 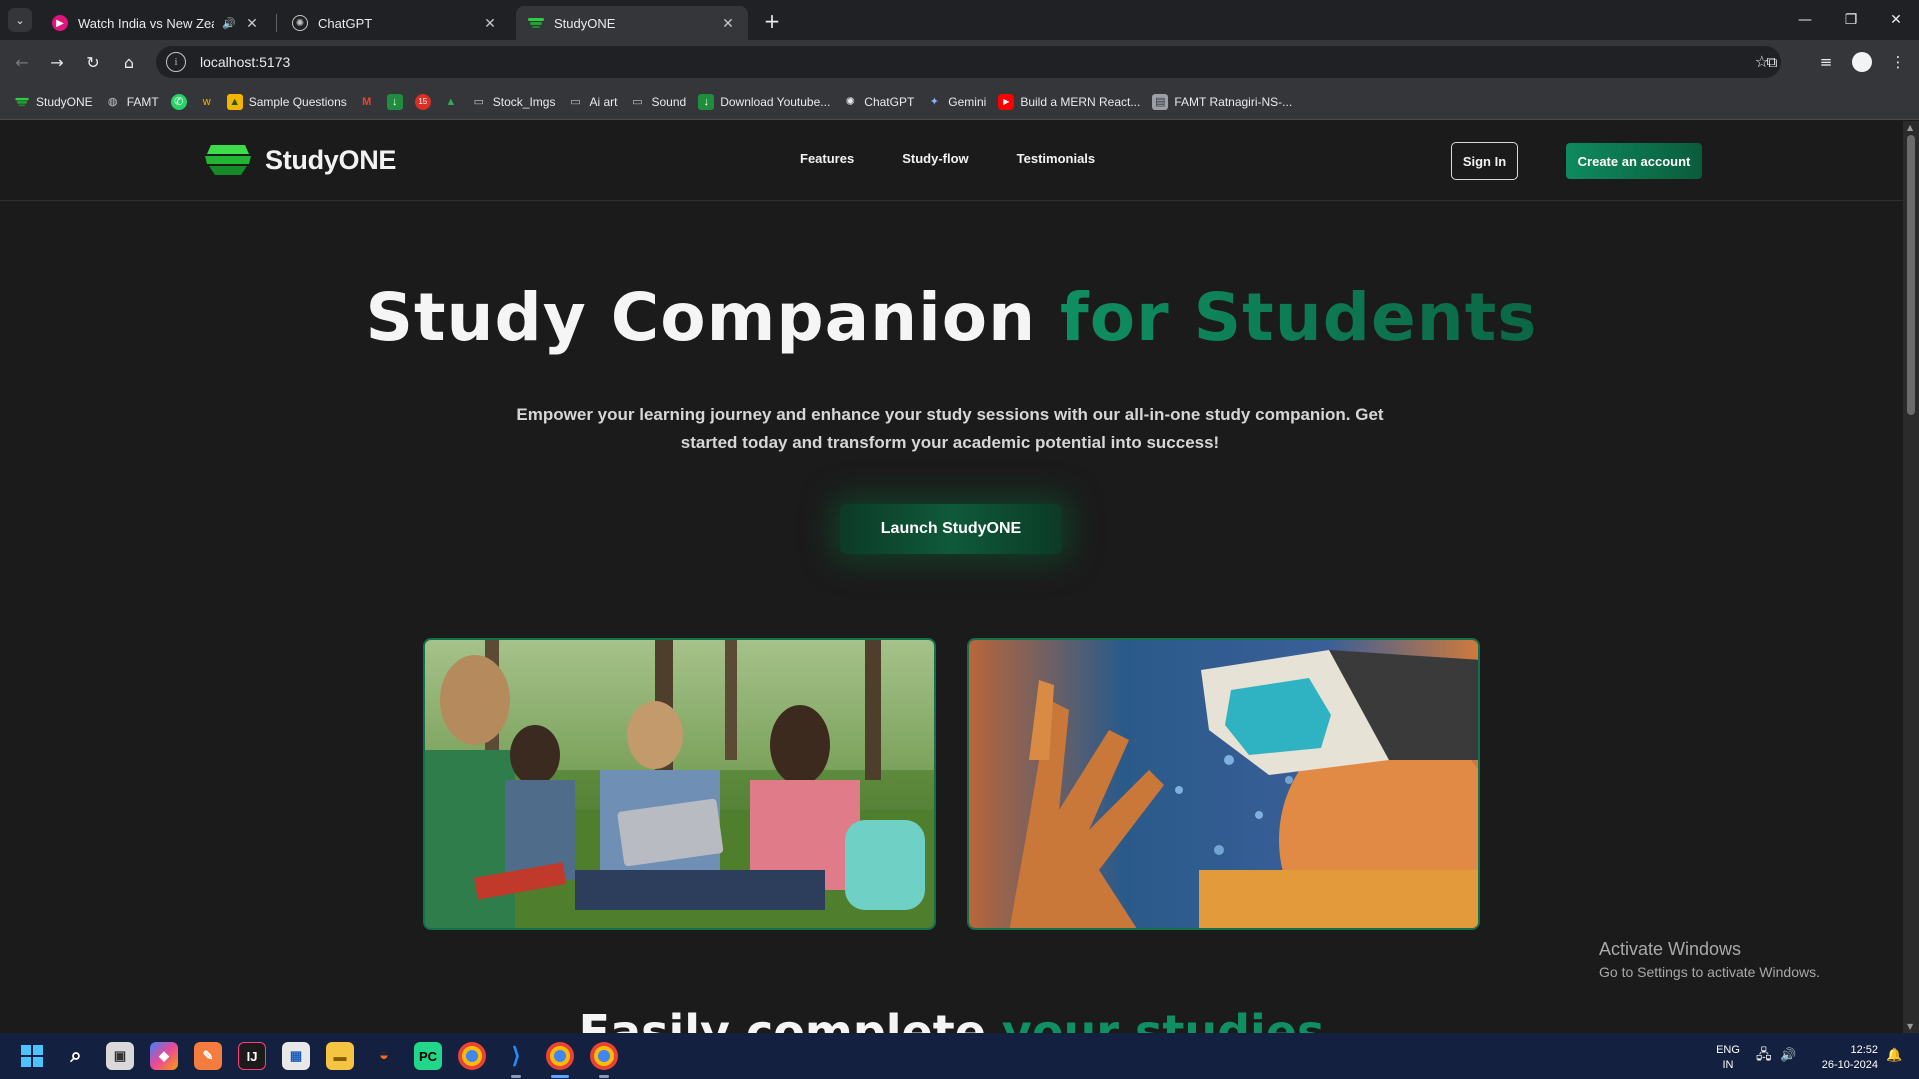 What do you see at coordinates (1772, 62) in the screenshot?
I see `extensions-icon: ⧉` at bounding box center [1772, 62].